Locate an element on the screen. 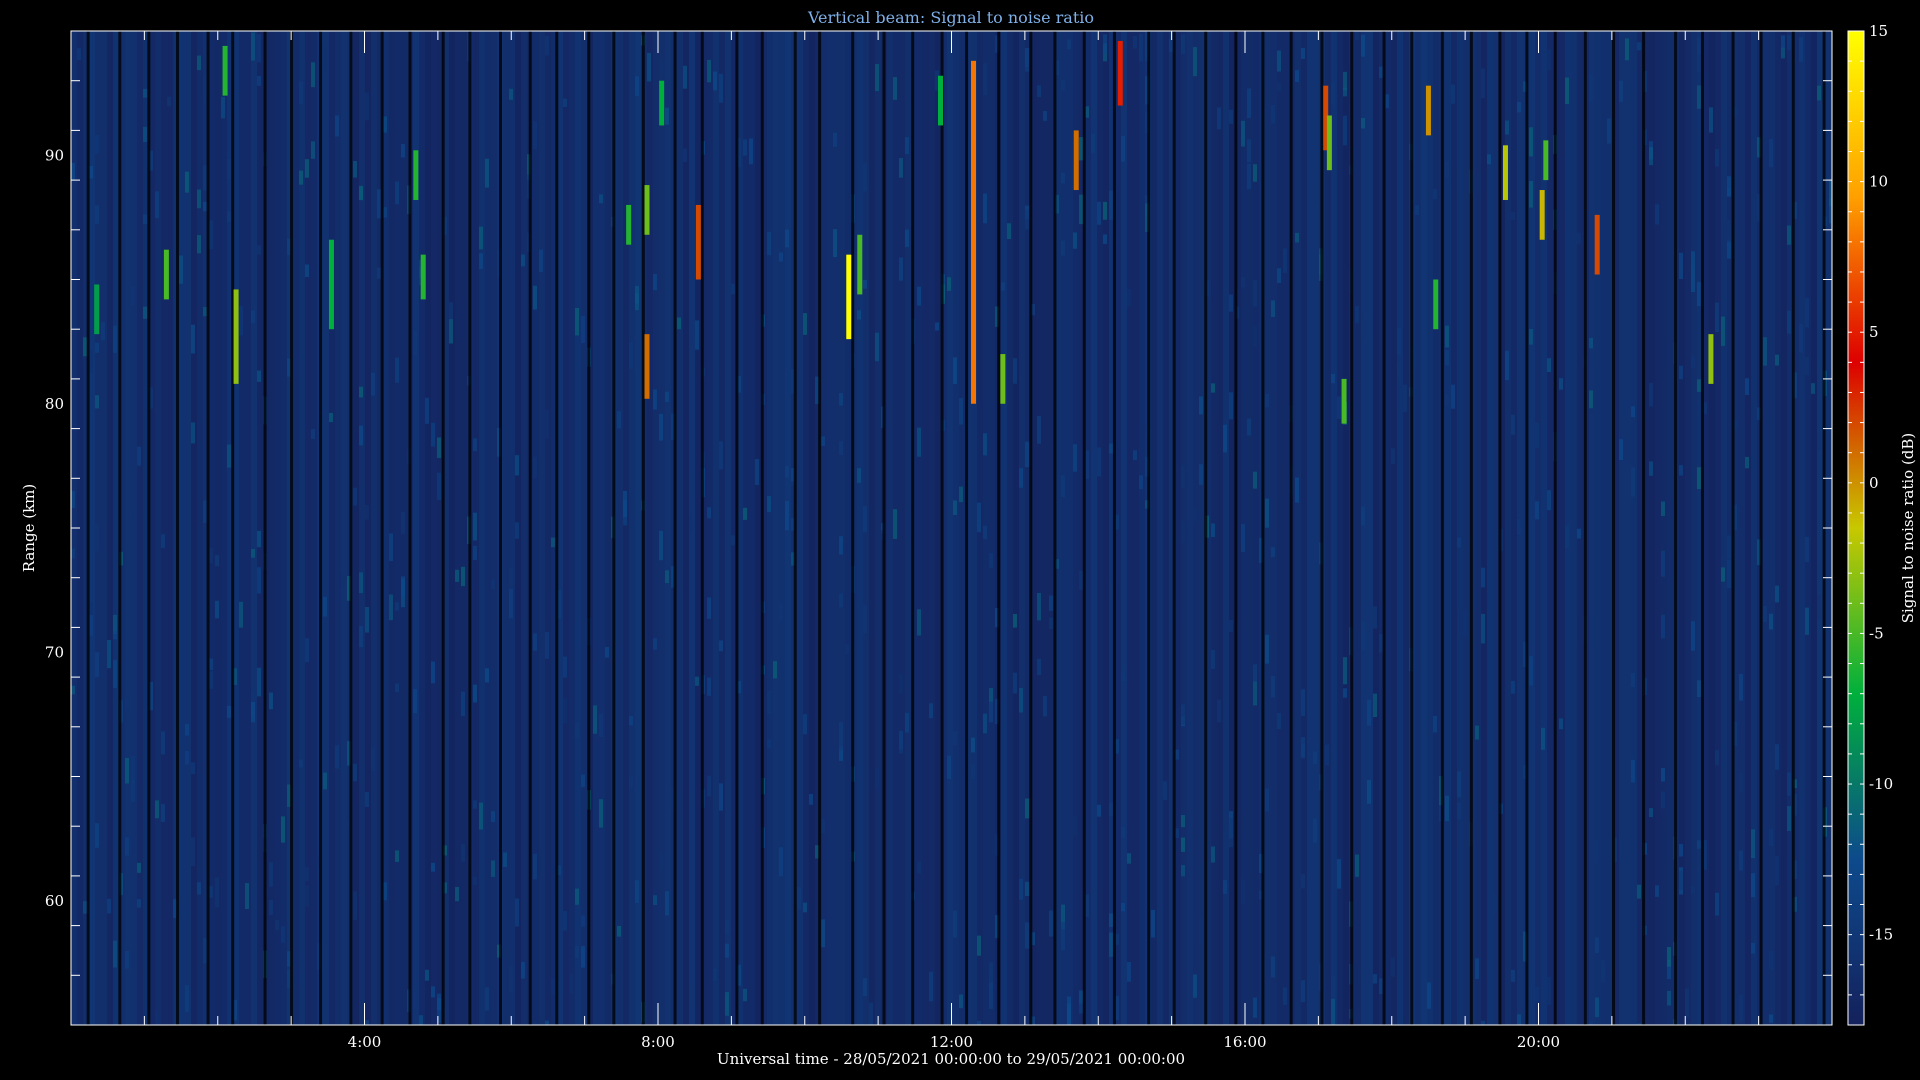 The height and width of the screenshot is (1080, 1920). colorbar-tick-label: -15 is located at coordinates (1881, 935).